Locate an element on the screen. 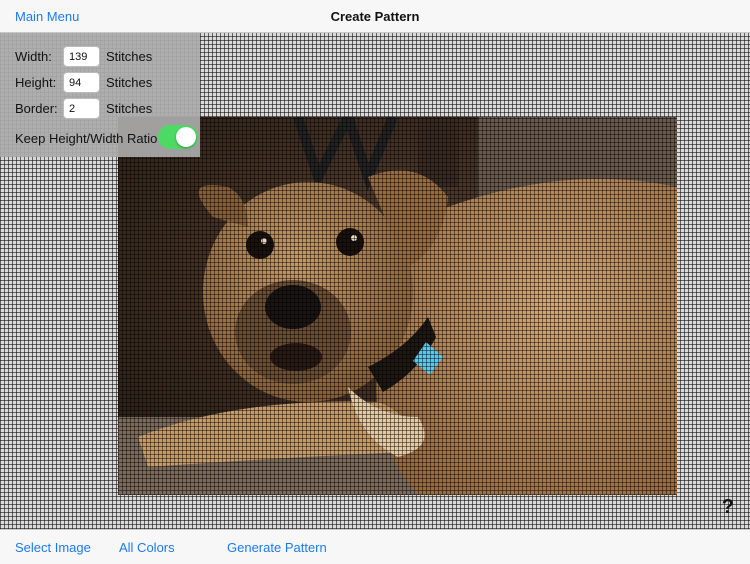 The image size is (750, 564). keep-ratio-toggle is located at coordinates (178, 137).